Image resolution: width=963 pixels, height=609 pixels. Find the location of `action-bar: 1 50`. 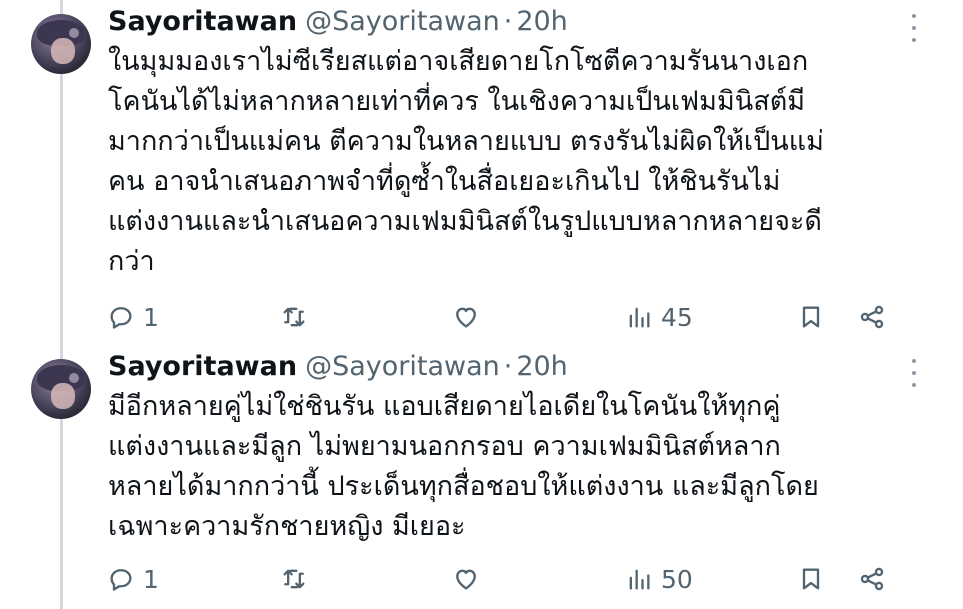

action-bar: 1 50 is located at coordinates (481, 579).